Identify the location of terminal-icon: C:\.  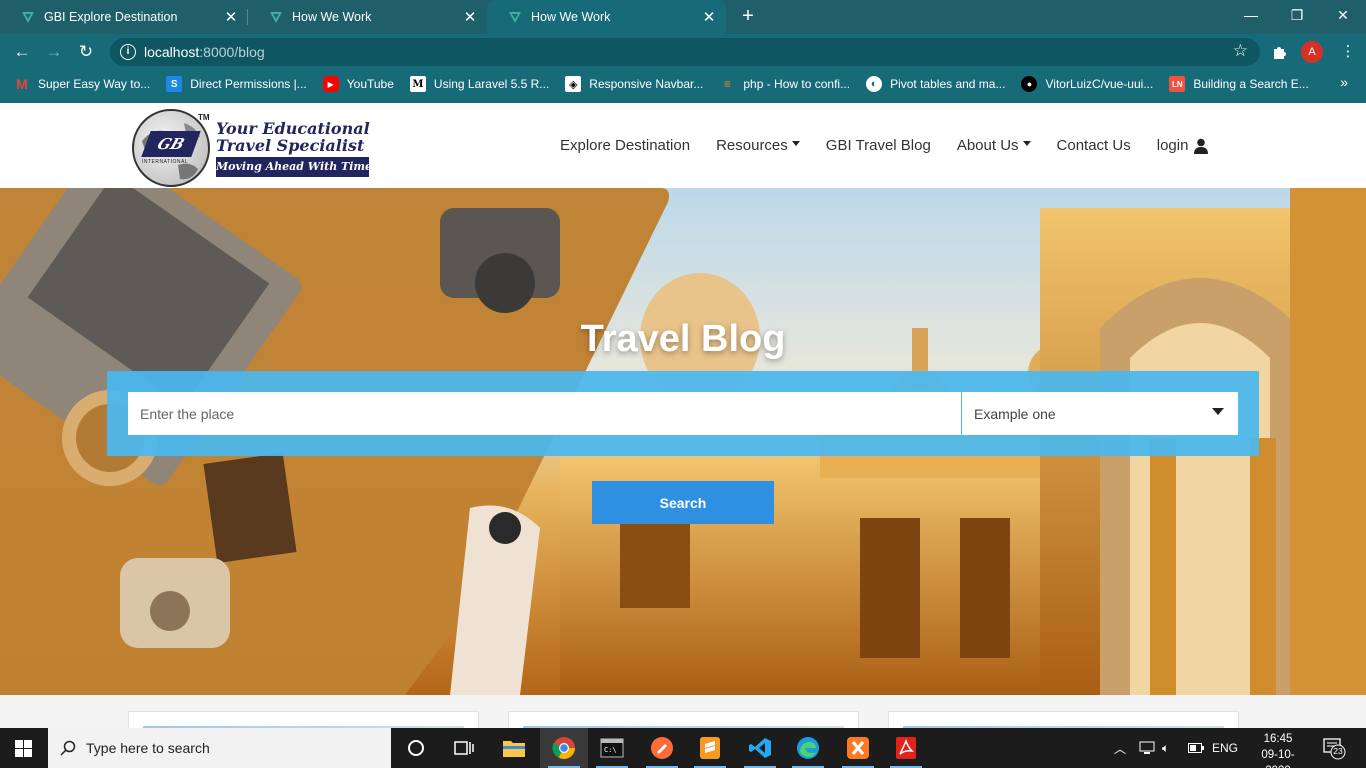
(612, 748).